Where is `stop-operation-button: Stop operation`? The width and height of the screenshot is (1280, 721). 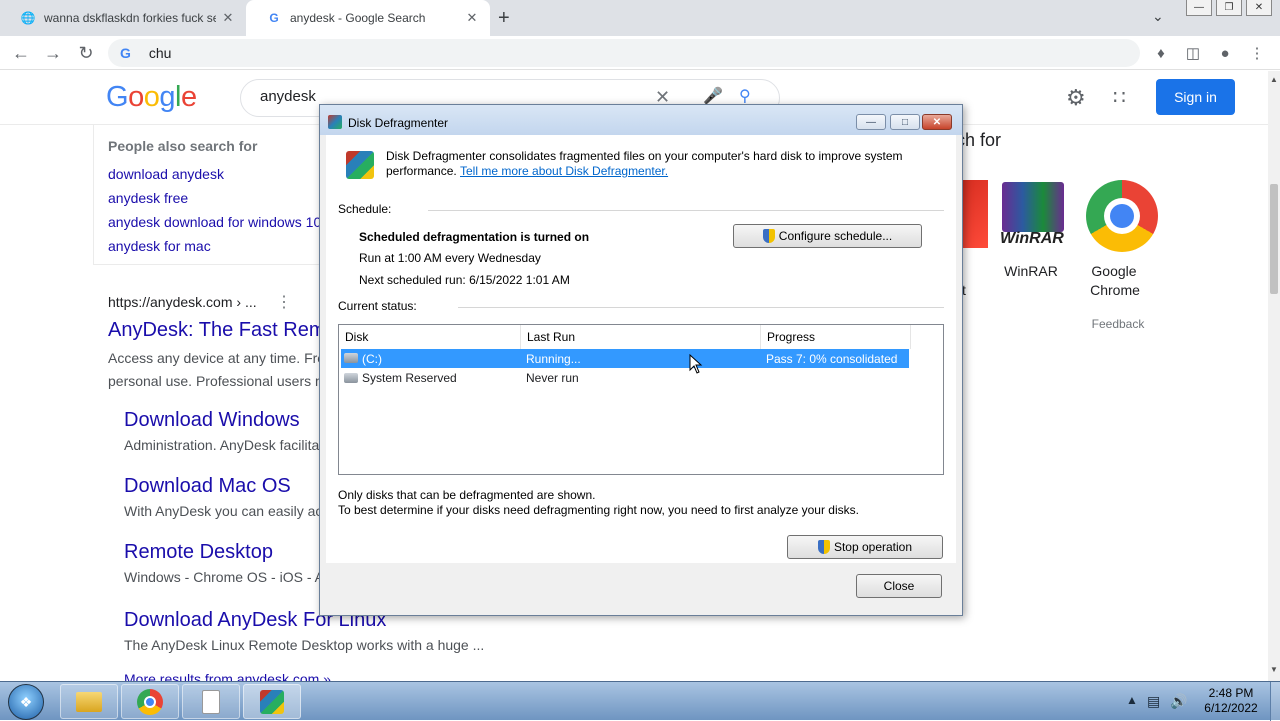
stop-operation-button: Stop operation is located at coordinates (865, 547).